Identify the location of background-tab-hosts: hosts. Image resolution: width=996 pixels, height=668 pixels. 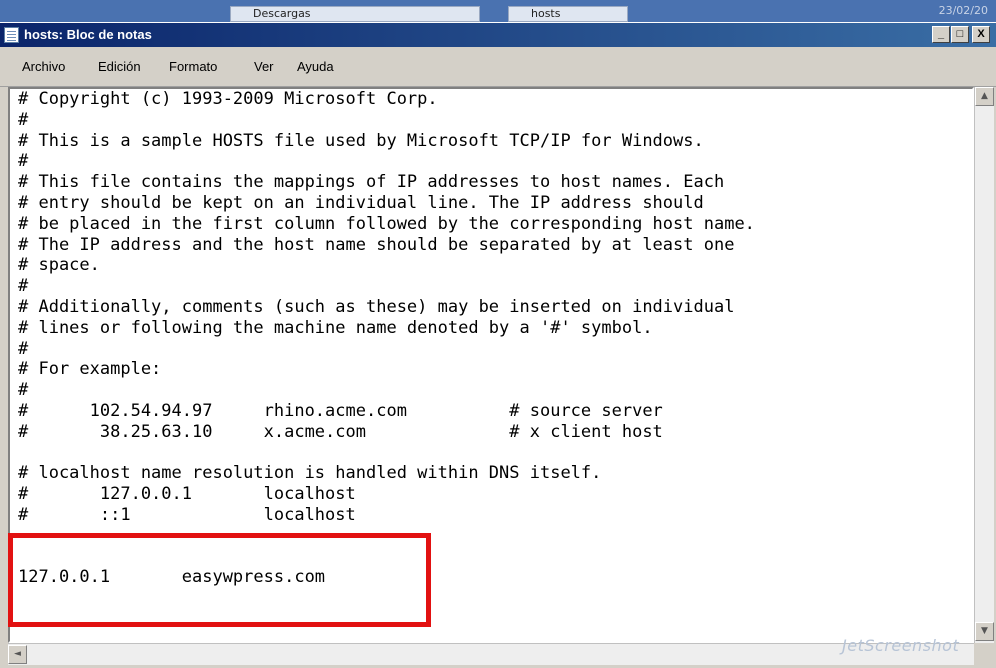
(568, 14).